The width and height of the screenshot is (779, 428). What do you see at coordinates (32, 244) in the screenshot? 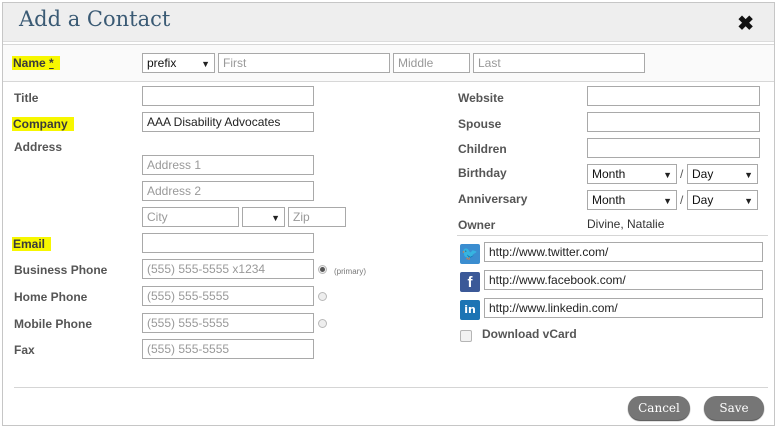
I see `email-label: Email` at bounding box center [32, 244].